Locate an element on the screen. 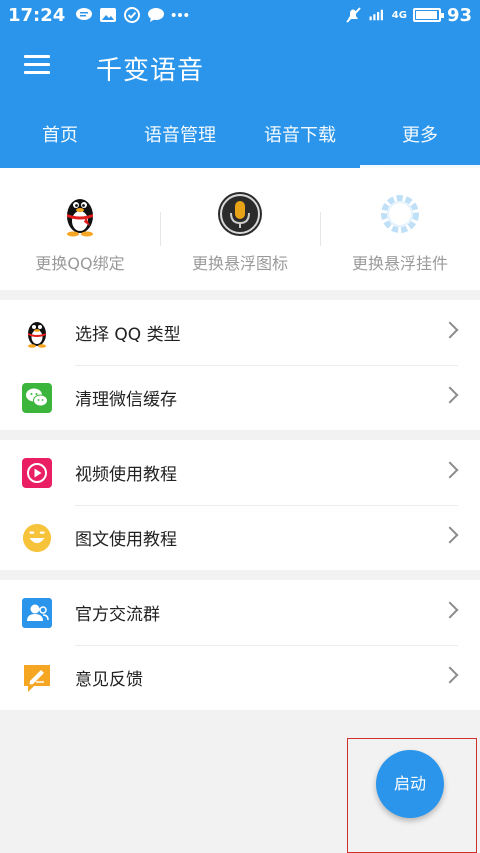 This screenshot has width=480, height=853. status-notifications is located at coordinates (132, 15).